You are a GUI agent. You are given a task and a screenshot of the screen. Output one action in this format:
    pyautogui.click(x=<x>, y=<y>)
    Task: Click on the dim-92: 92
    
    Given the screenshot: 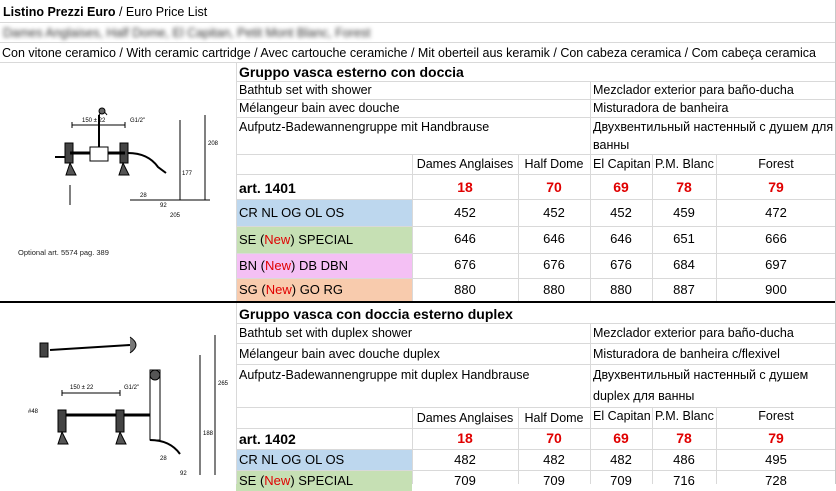 What is the action you would take?
    pyautogui.click(x=163, y=206)
    